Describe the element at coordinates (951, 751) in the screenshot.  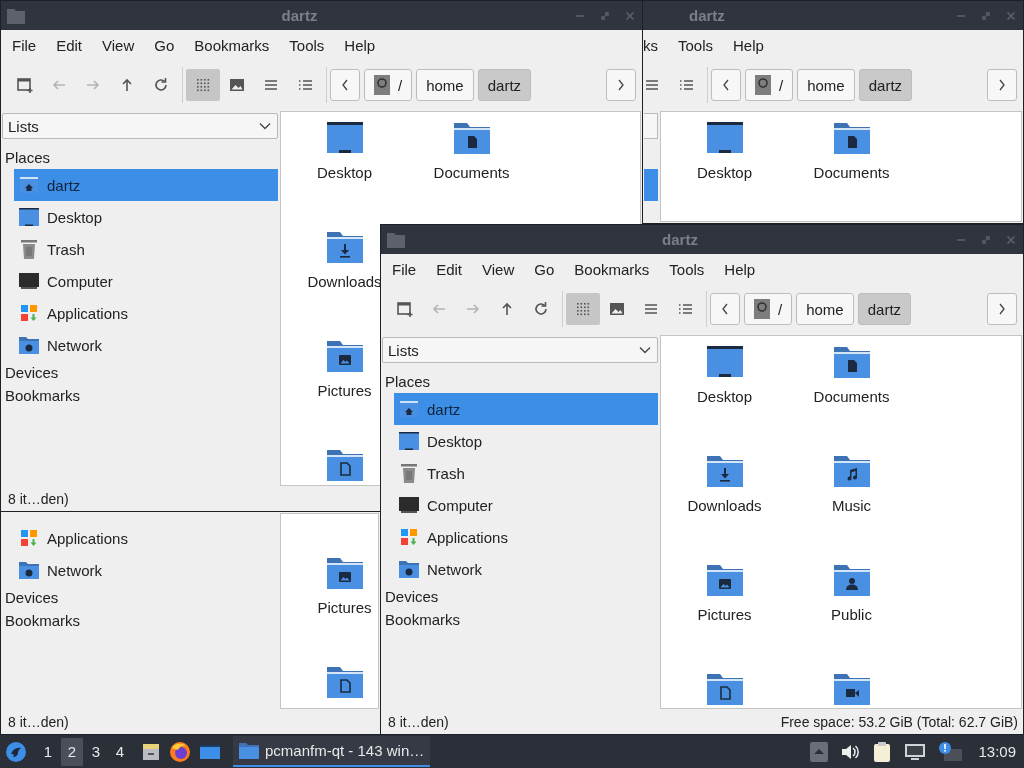
I see `update-notification-icon` at that location.